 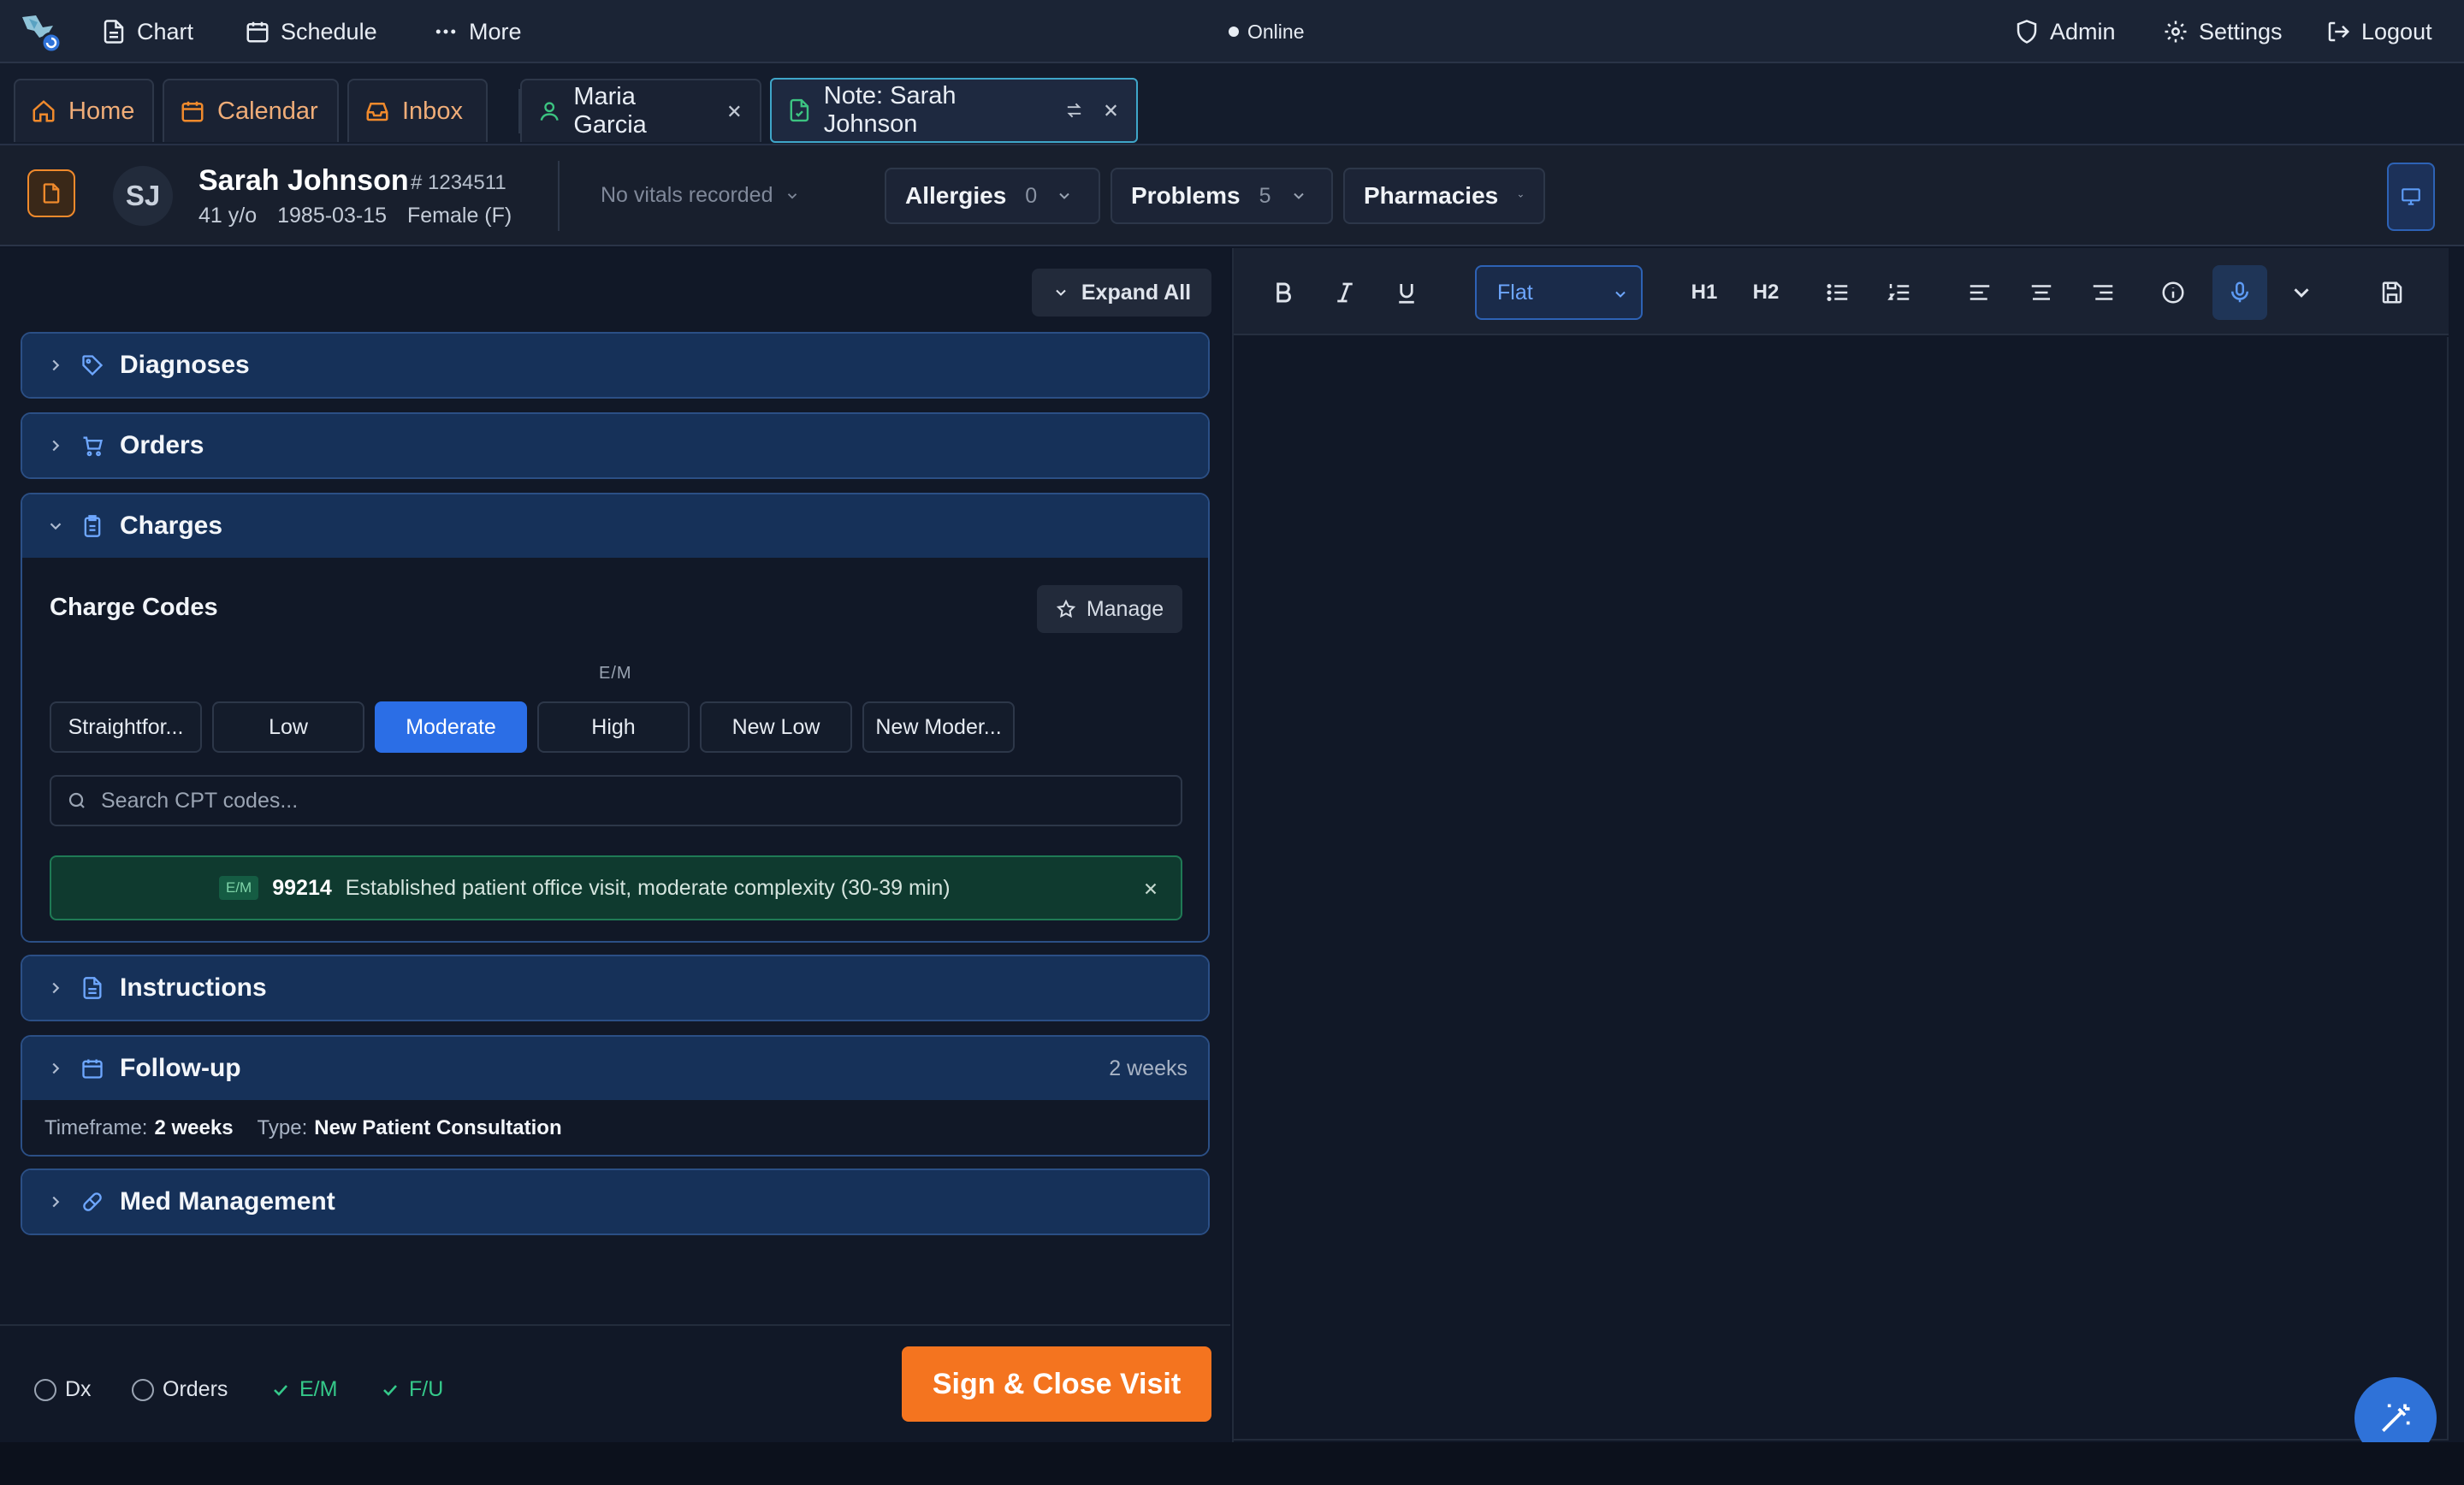 What do you see at coordinates (303, 181) in the screenshot?
I see `patient-name: Sarah Johnson` at bounding box center [303, 181].